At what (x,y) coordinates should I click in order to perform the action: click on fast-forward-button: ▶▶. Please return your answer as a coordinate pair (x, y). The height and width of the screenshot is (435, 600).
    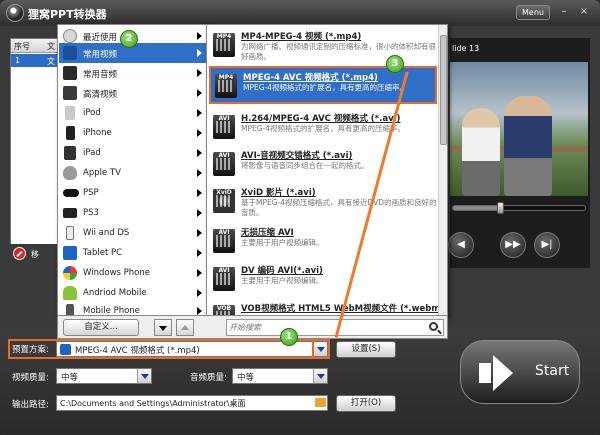
    Looking at the image, I should click on (513, 245).